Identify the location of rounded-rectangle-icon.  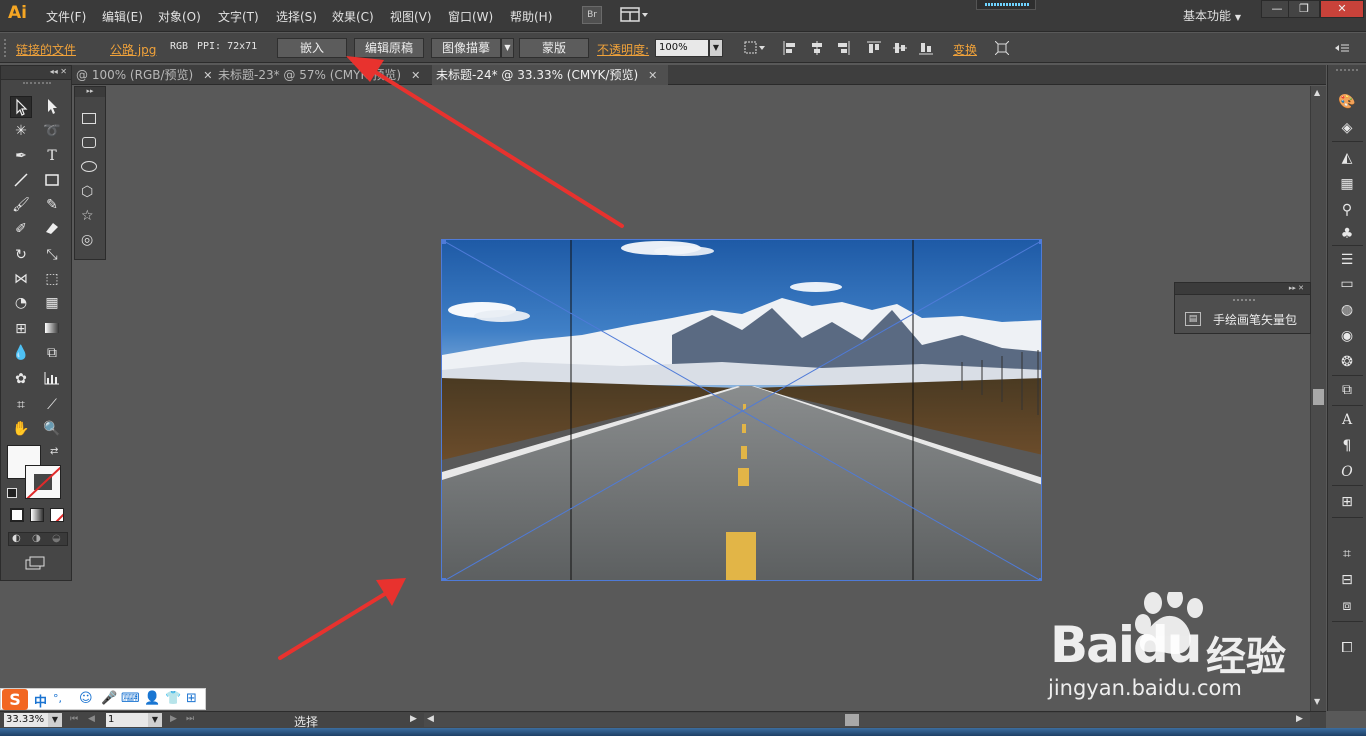
(89, 142).